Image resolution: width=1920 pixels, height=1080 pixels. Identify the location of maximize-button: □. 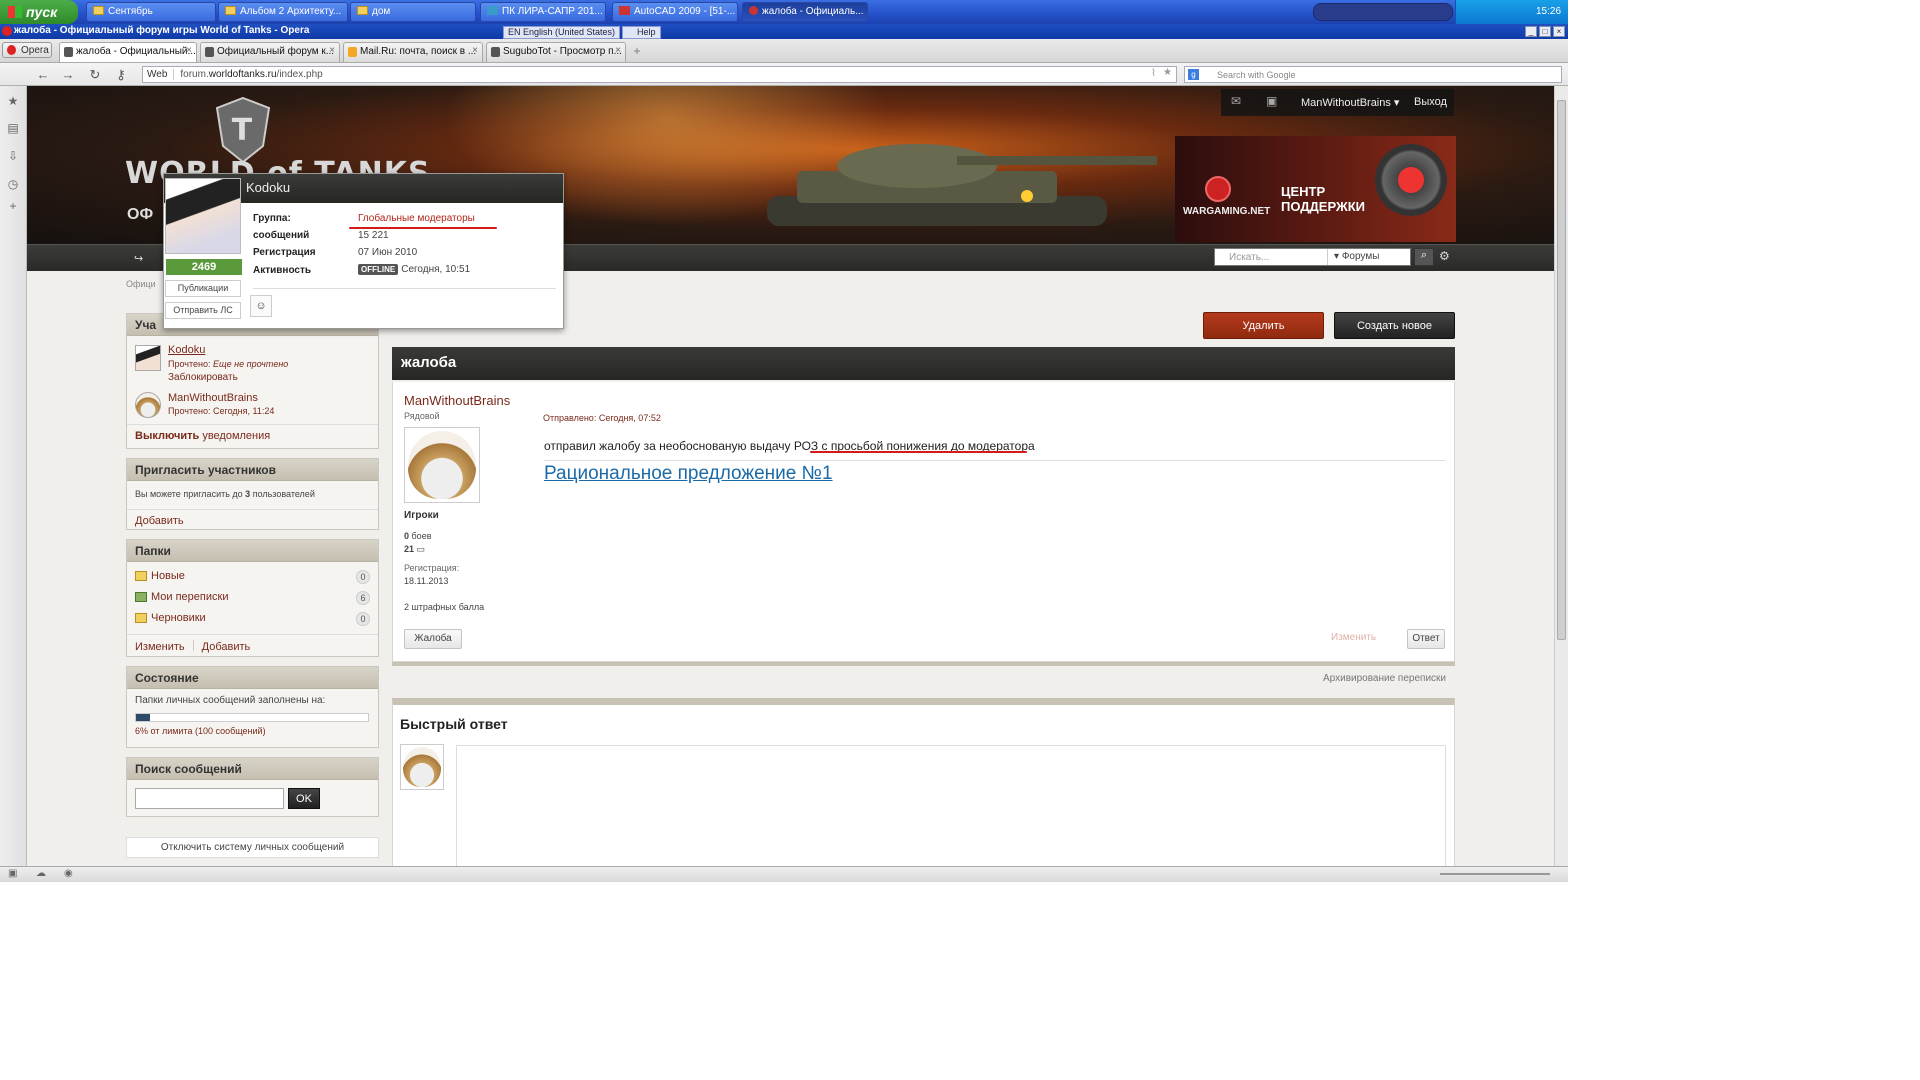
(1545, 31).